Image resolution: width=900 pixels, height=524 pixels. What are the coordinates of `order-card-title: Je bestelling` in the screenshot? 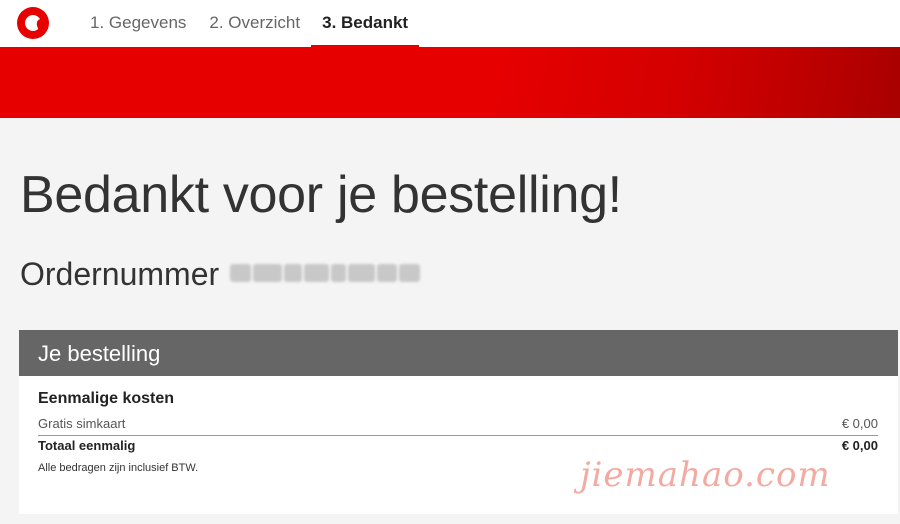 It's located at (99, 353).